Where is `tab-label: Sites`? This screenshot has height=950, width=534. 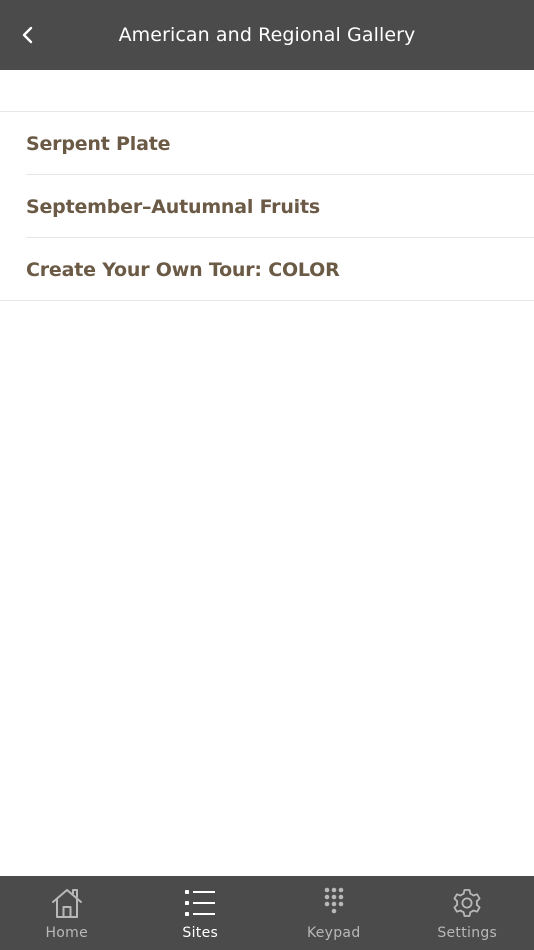 tab-label: Sites is located at coordinates (200, 933).